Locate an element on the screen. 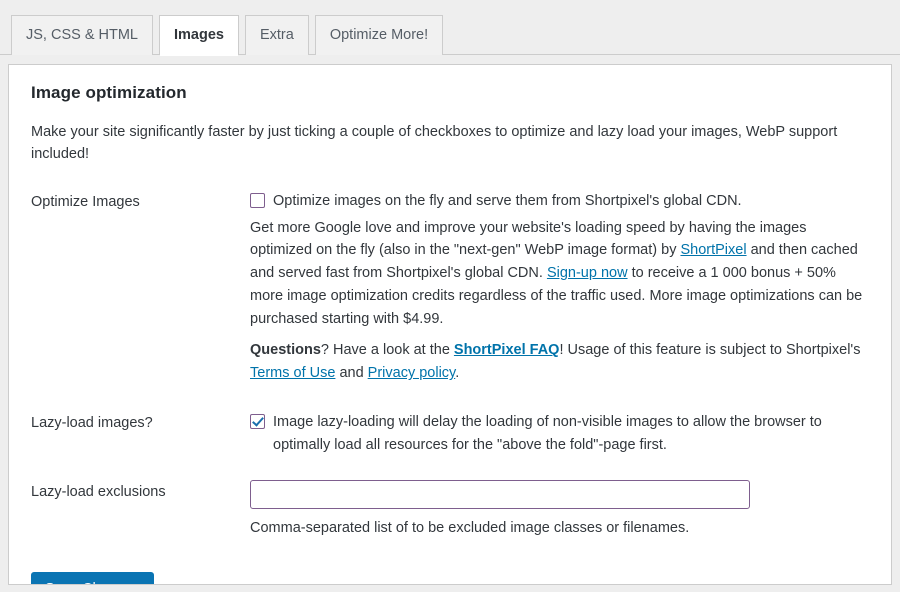  lazy-load-checkbox is located at coordinates (257, 421).